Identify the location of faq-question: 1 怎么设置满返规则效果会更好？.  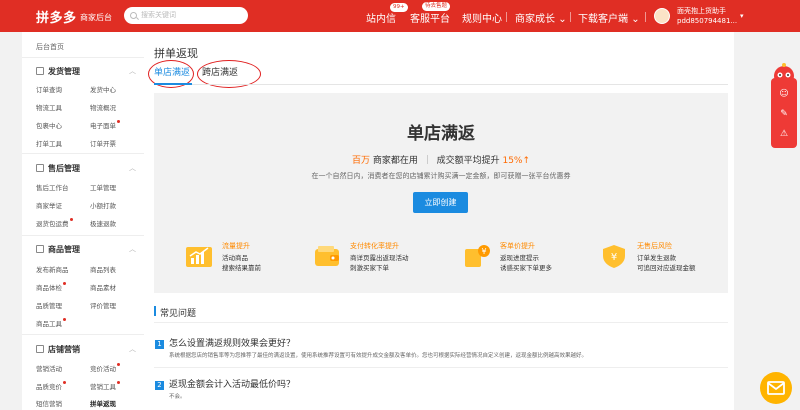
(225, 342).